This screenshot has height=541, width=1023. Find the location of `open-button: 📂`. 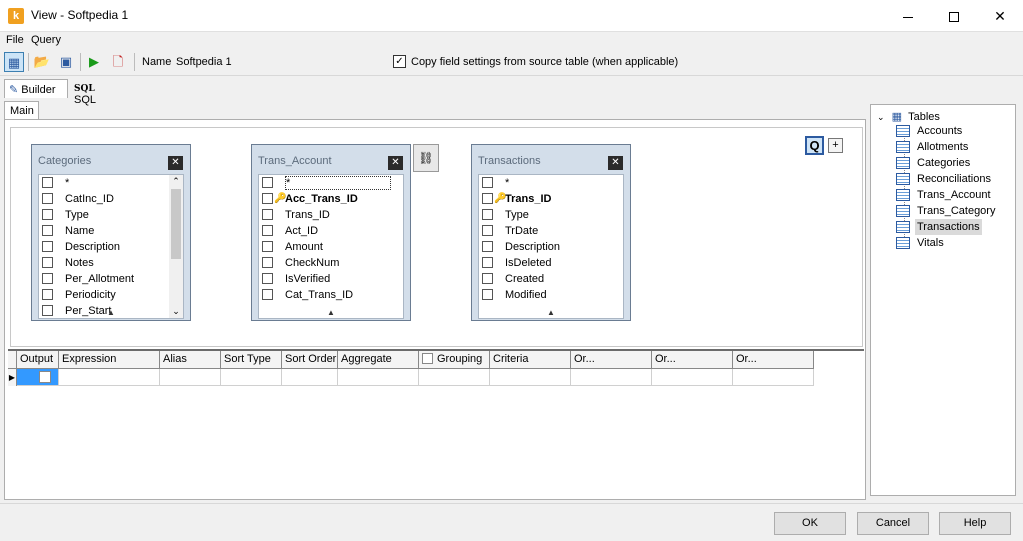

open-button: 📂 is located at coordinates (42, 62).